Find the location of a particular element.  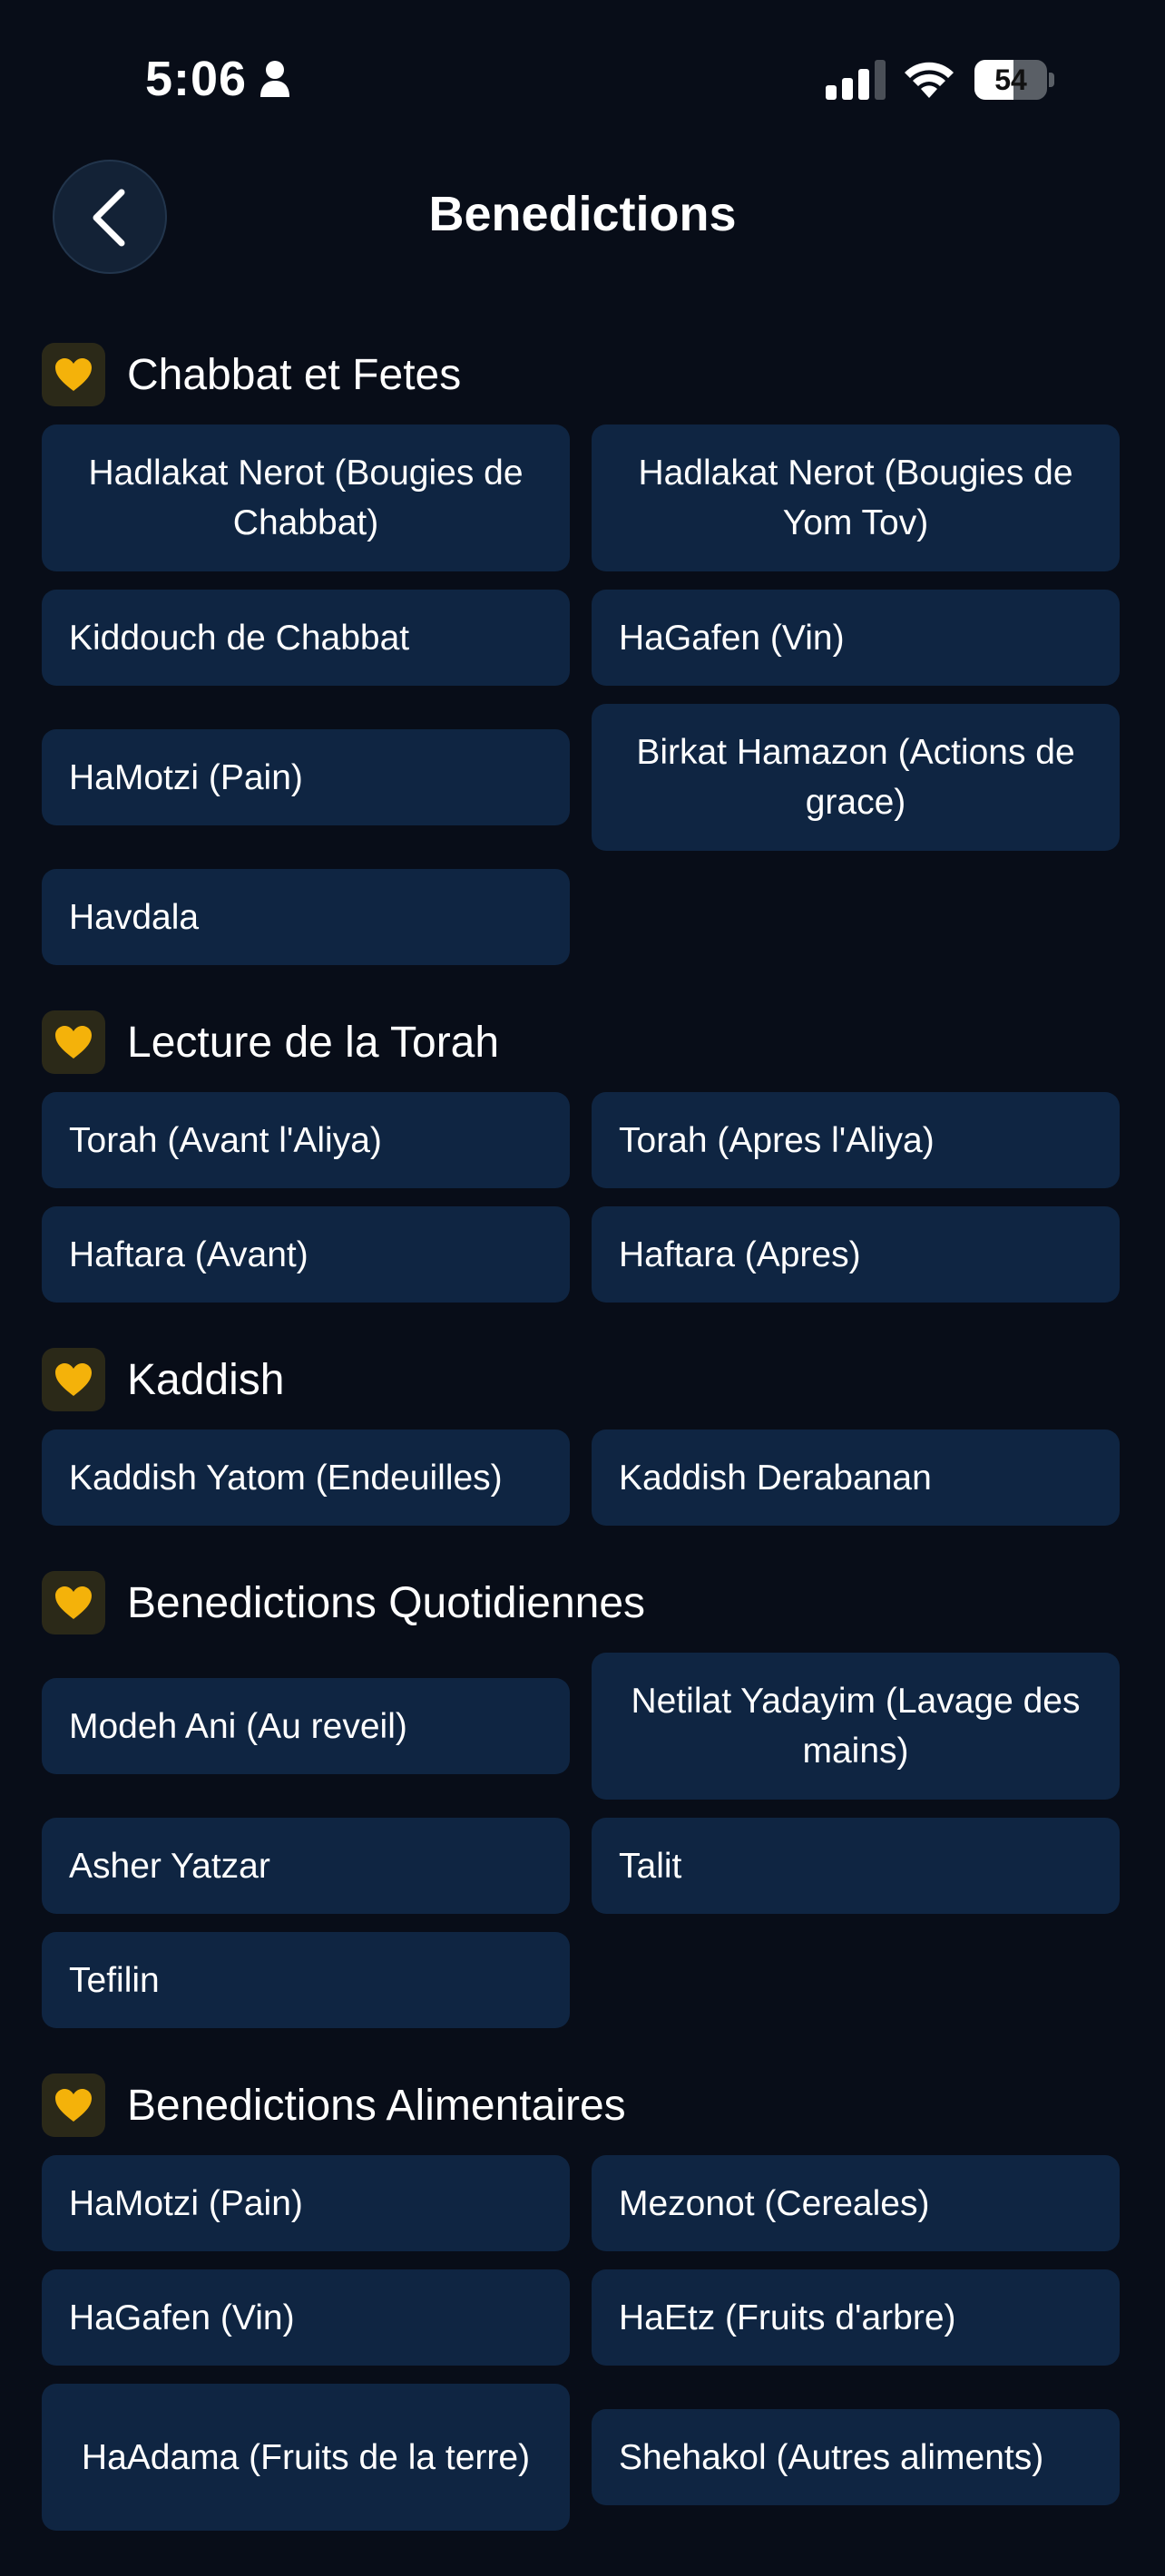

benediction-button: Hadlakat Nerot (Bougies de Chabbat) is located at coordinates (306, 497).